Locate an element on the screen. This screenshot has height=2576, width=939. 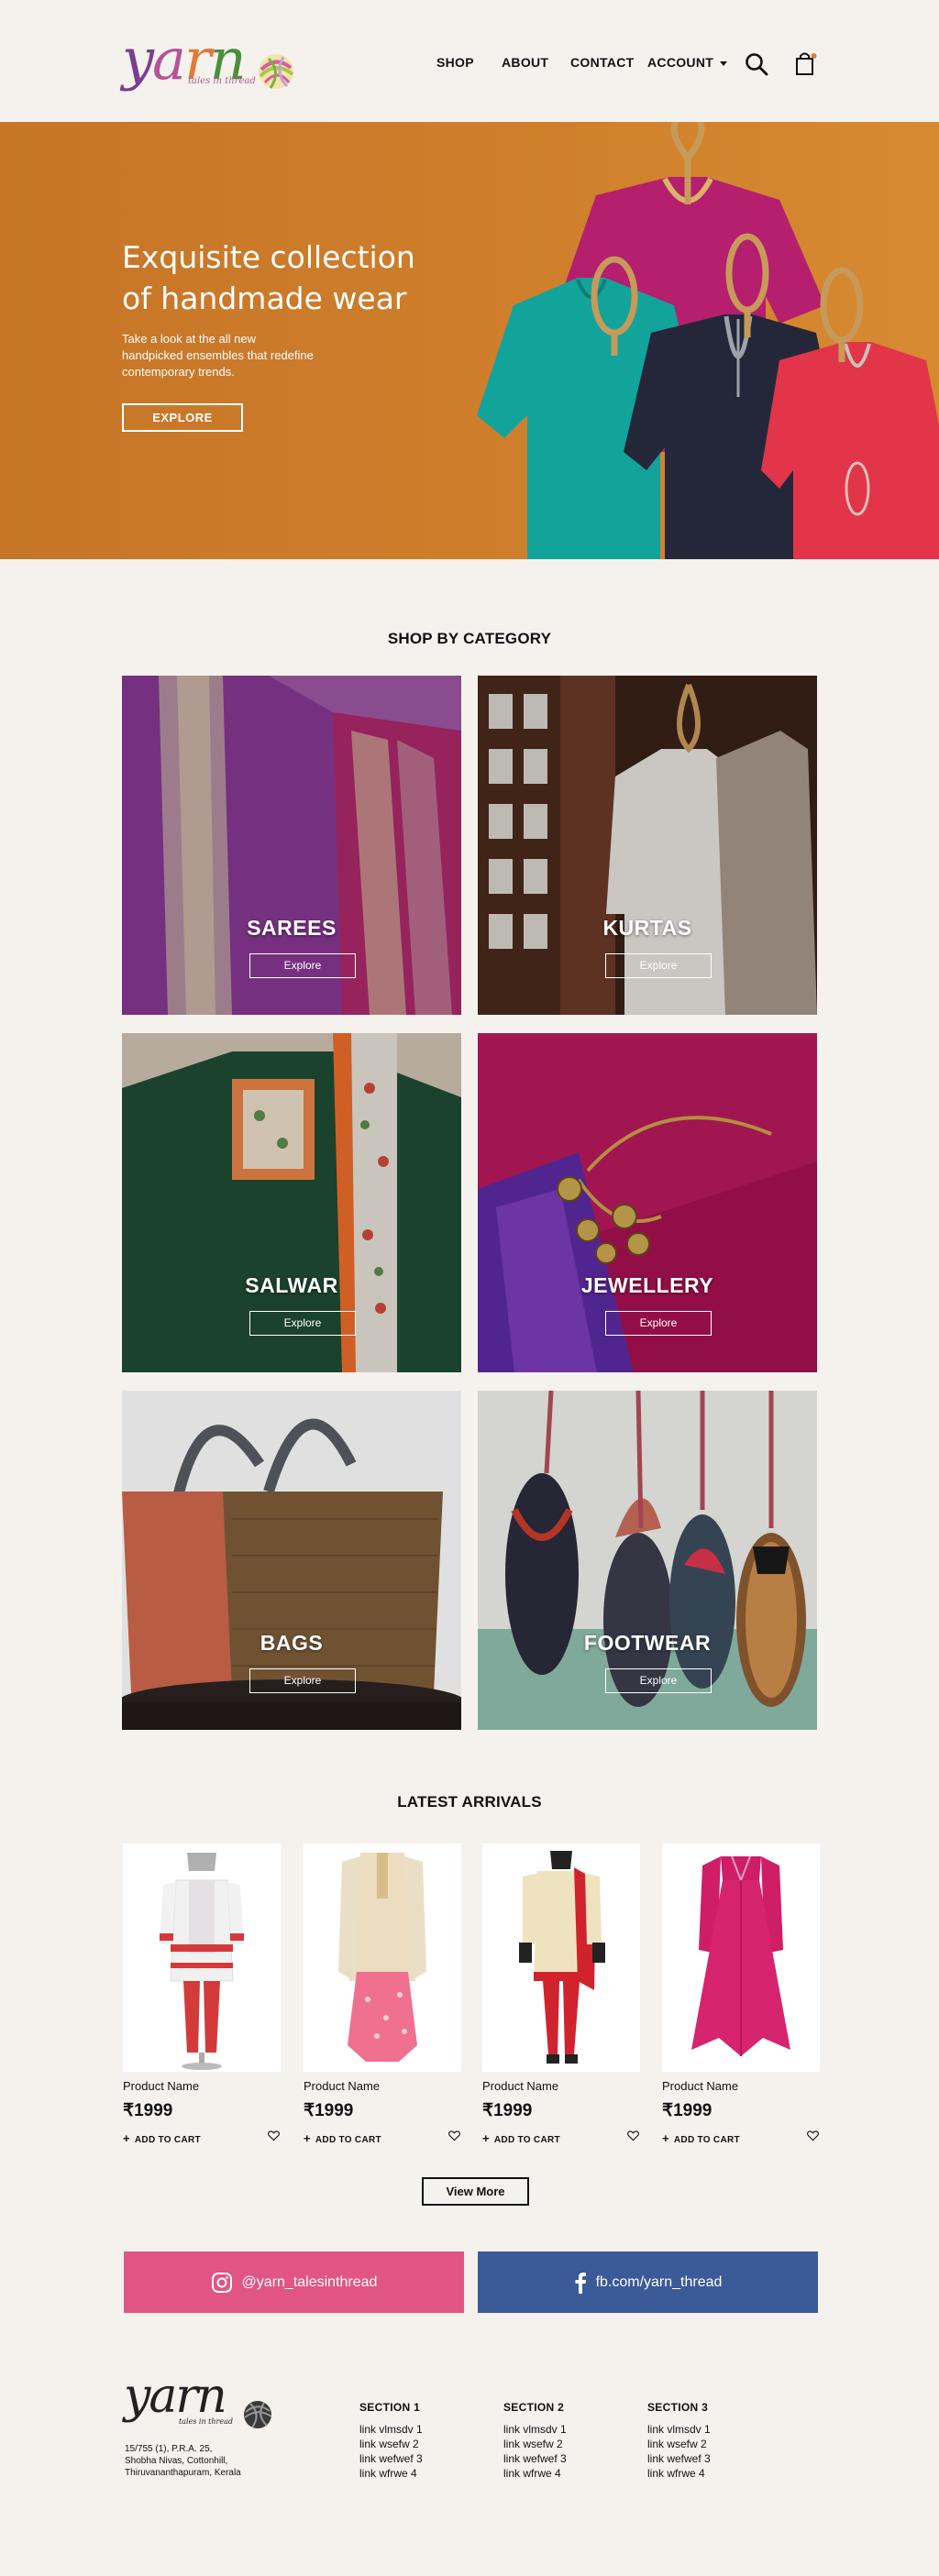
hero-title: Exquisite collection of handmade wear is located at coordinates (269, 277).